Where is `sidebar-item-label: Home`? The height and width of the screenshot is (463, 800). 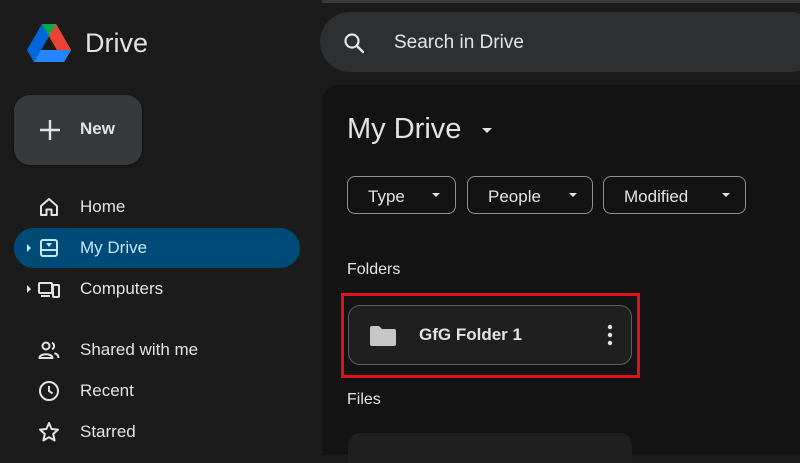 sidebar-item-label: Home is located at coordinates (103, 206).